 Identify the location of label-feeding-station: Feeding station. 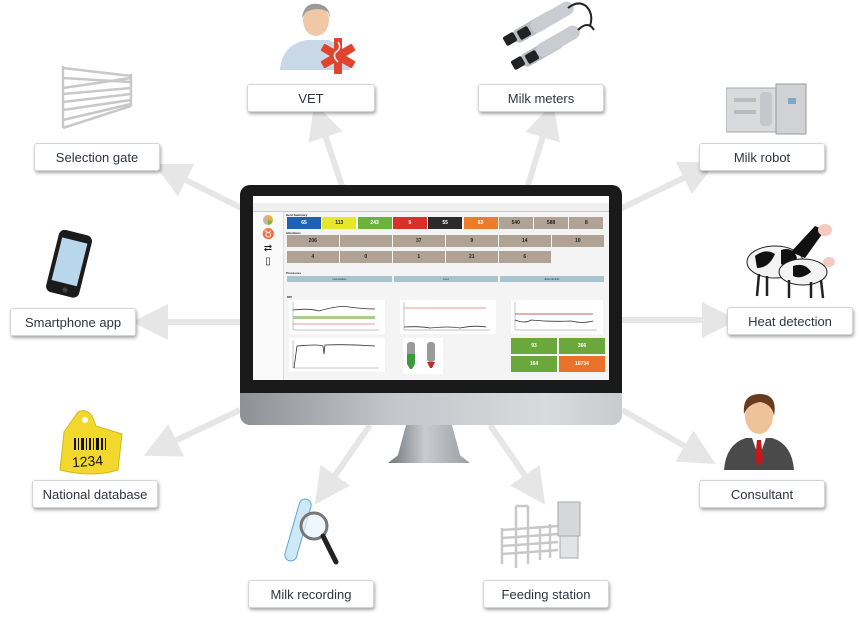
(546, 594).